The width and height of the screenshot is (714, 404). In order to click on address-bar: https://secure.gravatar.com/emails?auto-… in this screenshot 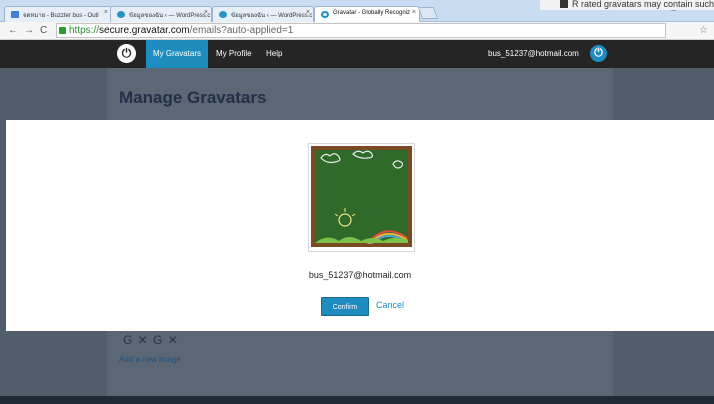, I will do `click(361, 30)`.